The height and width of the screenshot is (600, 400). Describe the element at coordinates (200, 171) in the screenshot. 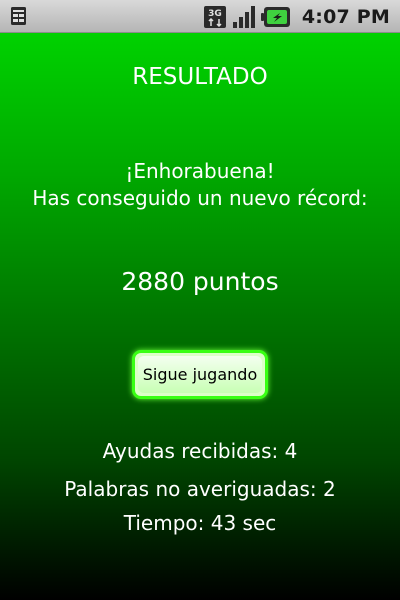

I see `congrats-message: ¡Enhorabuena!` at that location.